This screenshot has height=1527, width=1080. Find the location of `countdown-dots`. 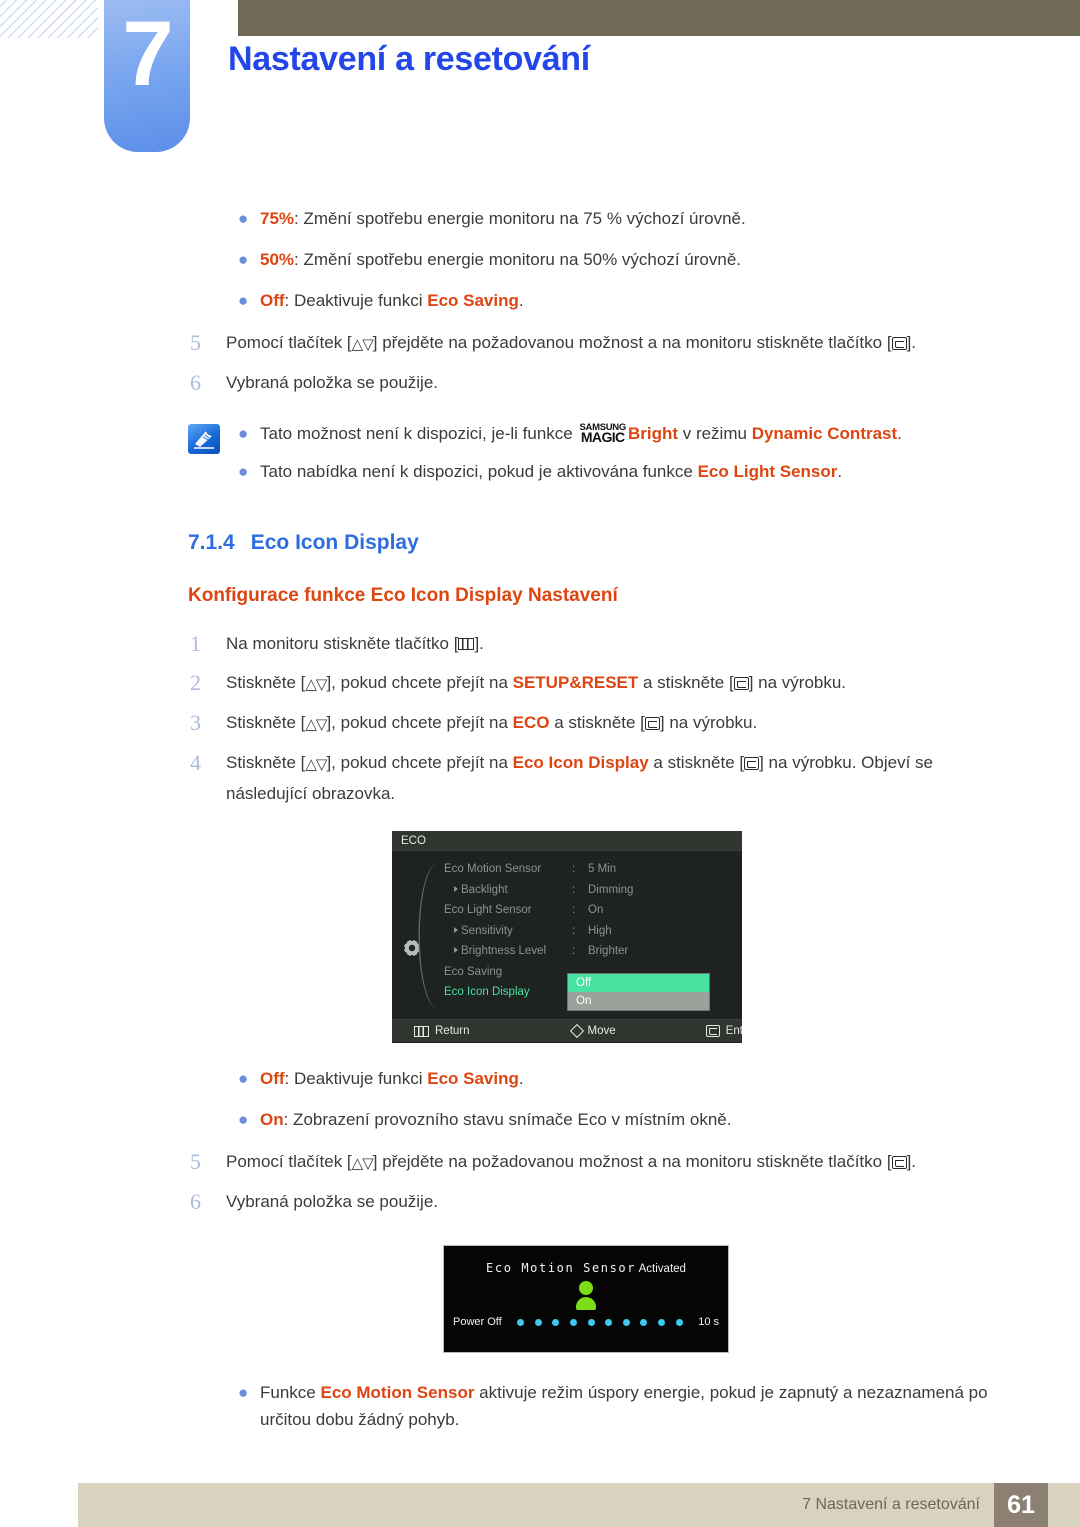

countdown-dots is located at coordinates (600, 1322).